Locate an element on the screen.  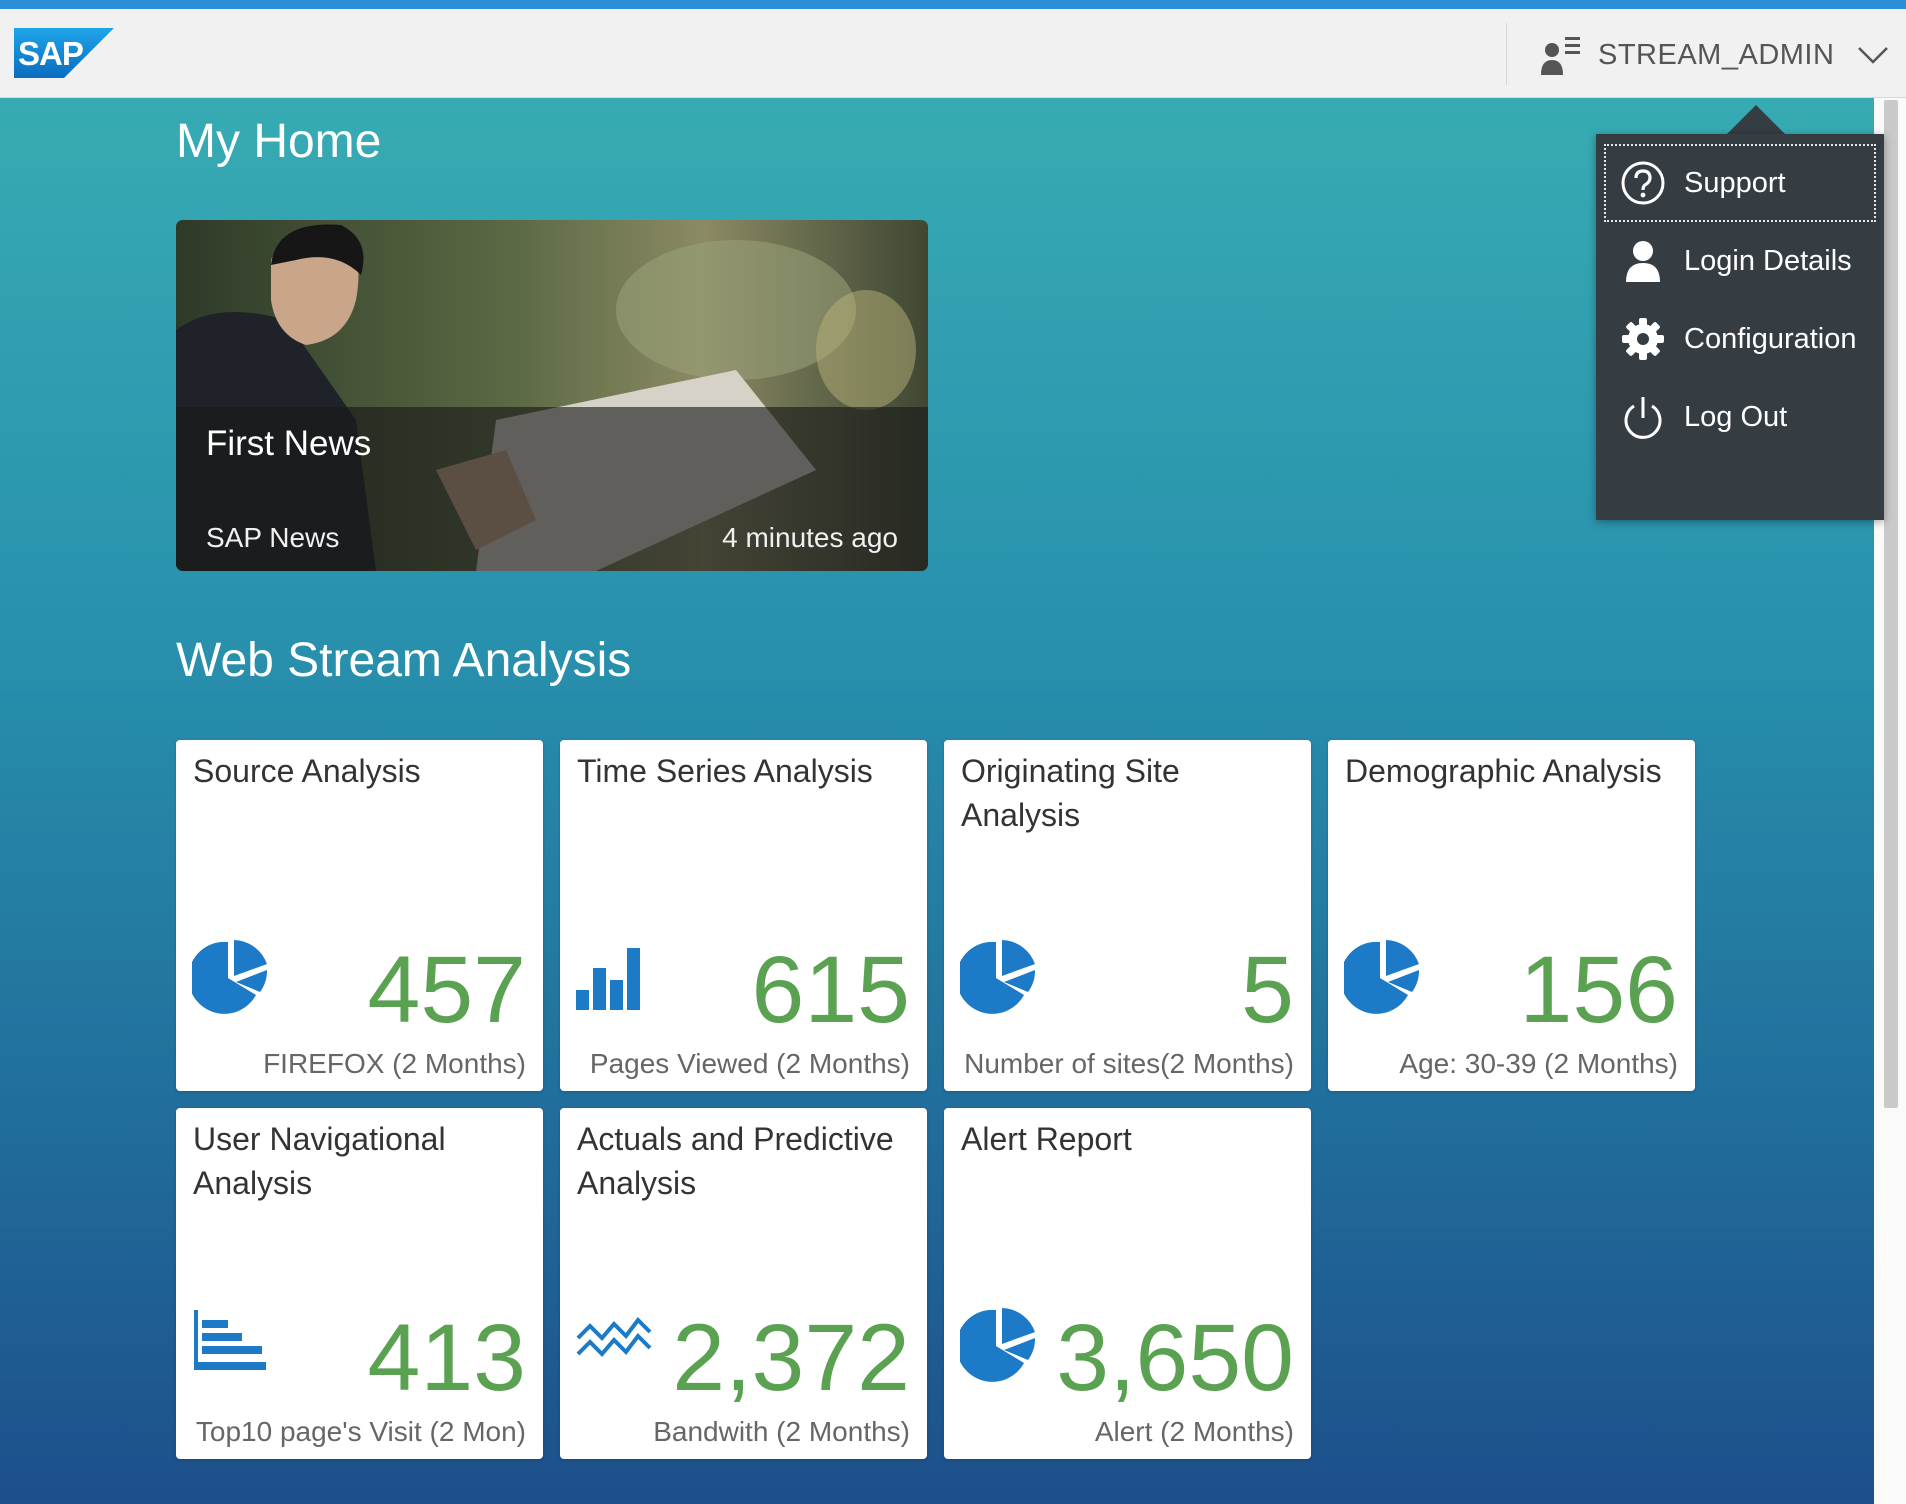
help-icon is located at coordinates (1643, 183).